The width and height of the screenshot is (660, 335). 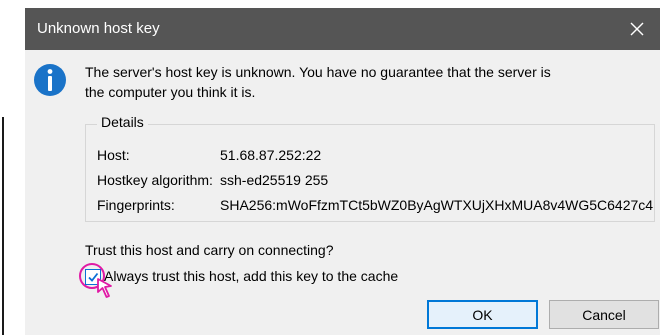 I want to click on fingerprints-label: Fingerprints:, so click(x=136, y=205).